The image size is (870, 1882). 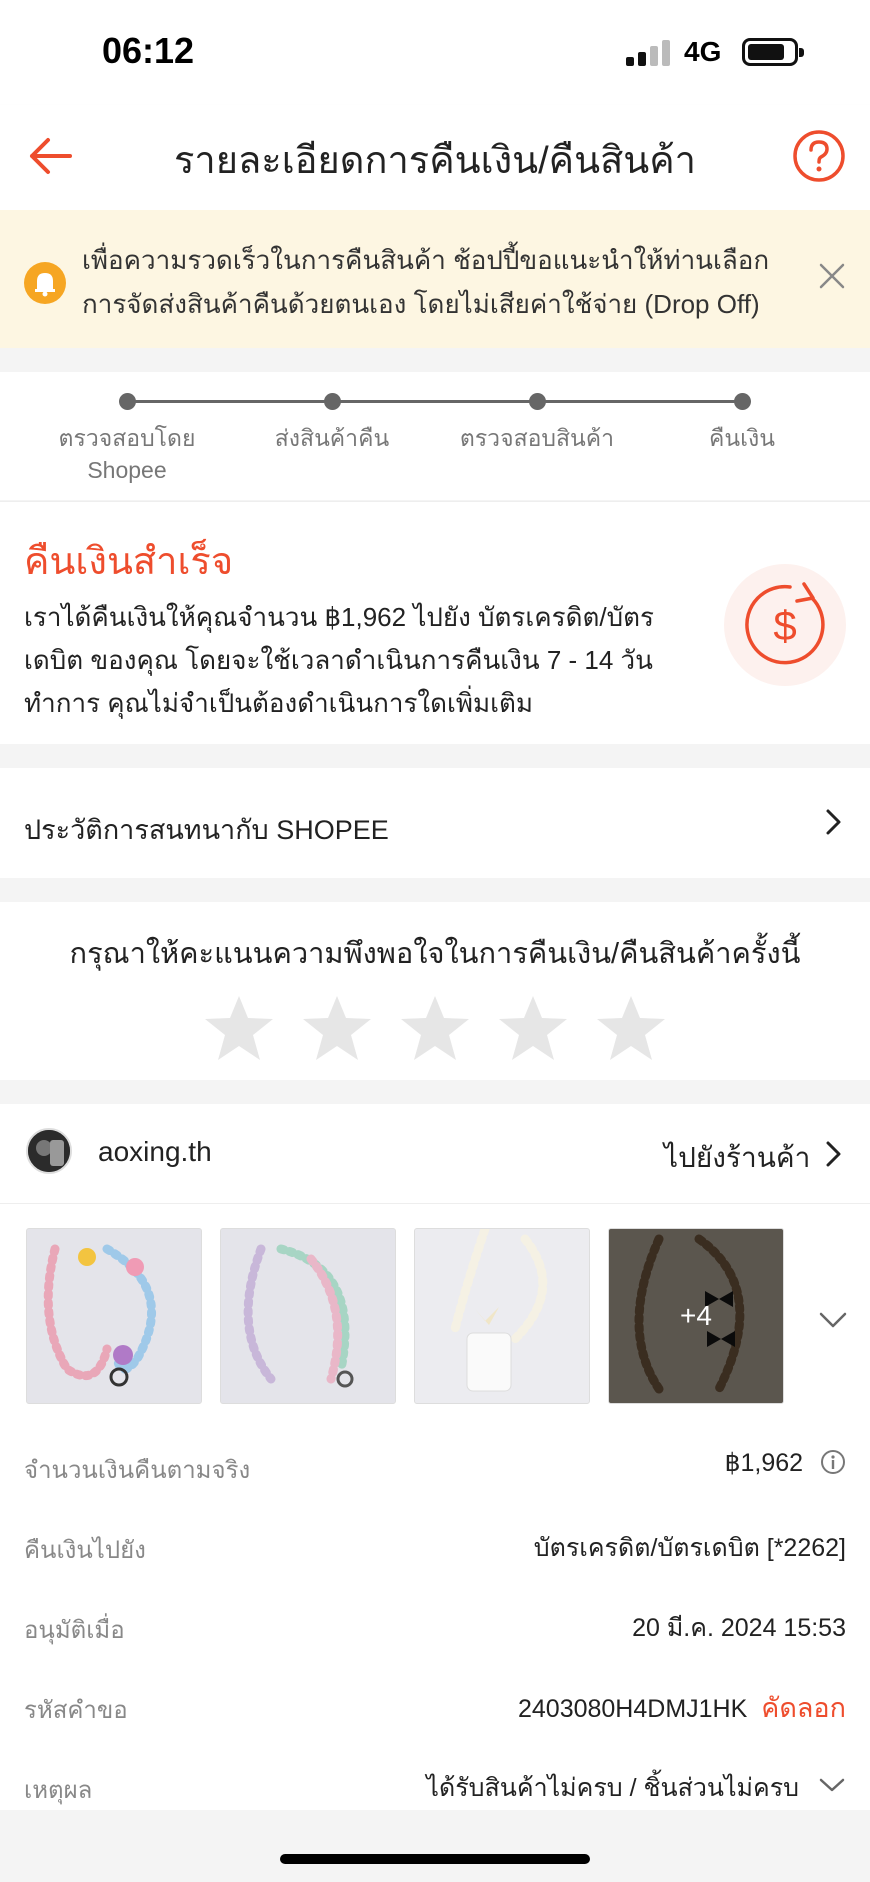 What do you see at coordinates (435, 52) in the screenshot?
I see `status-bar: 06:12 4G` at bounding box center [435, 52].